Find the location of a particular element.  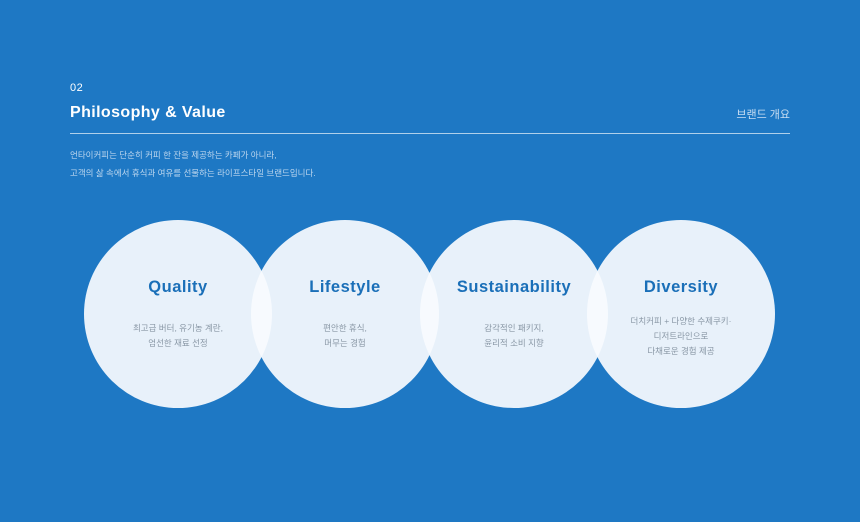

value-description-line: 최고급 버터, 유기농 계란, is located at coordinates (177, 328).